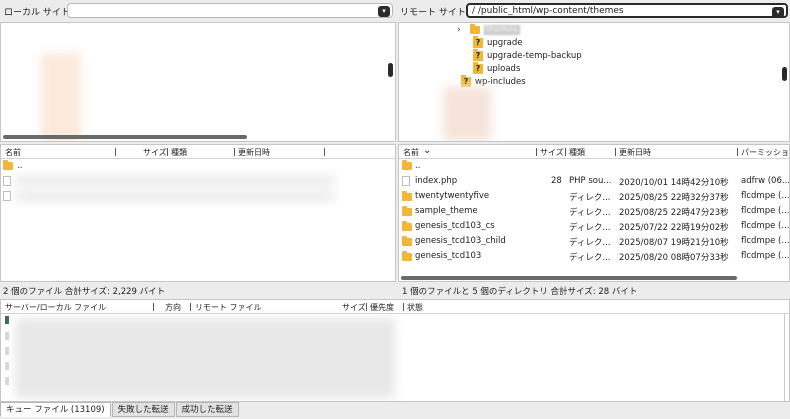 This screenshot has height=419, width=790. I want to click on local-tree-pane, so click(198, 82).